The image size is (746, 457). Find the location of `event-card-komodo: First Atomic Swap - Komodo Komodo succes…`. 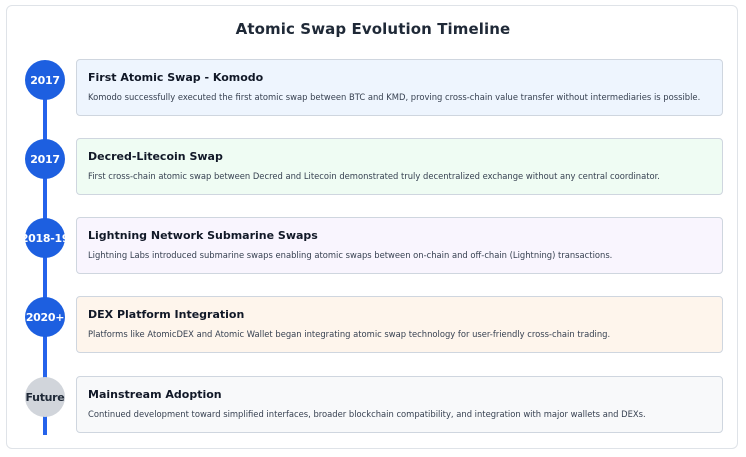

event-card-komodo: First Atomic Swap - Komodo Komodo succes… is located at coordinates (399, 87).